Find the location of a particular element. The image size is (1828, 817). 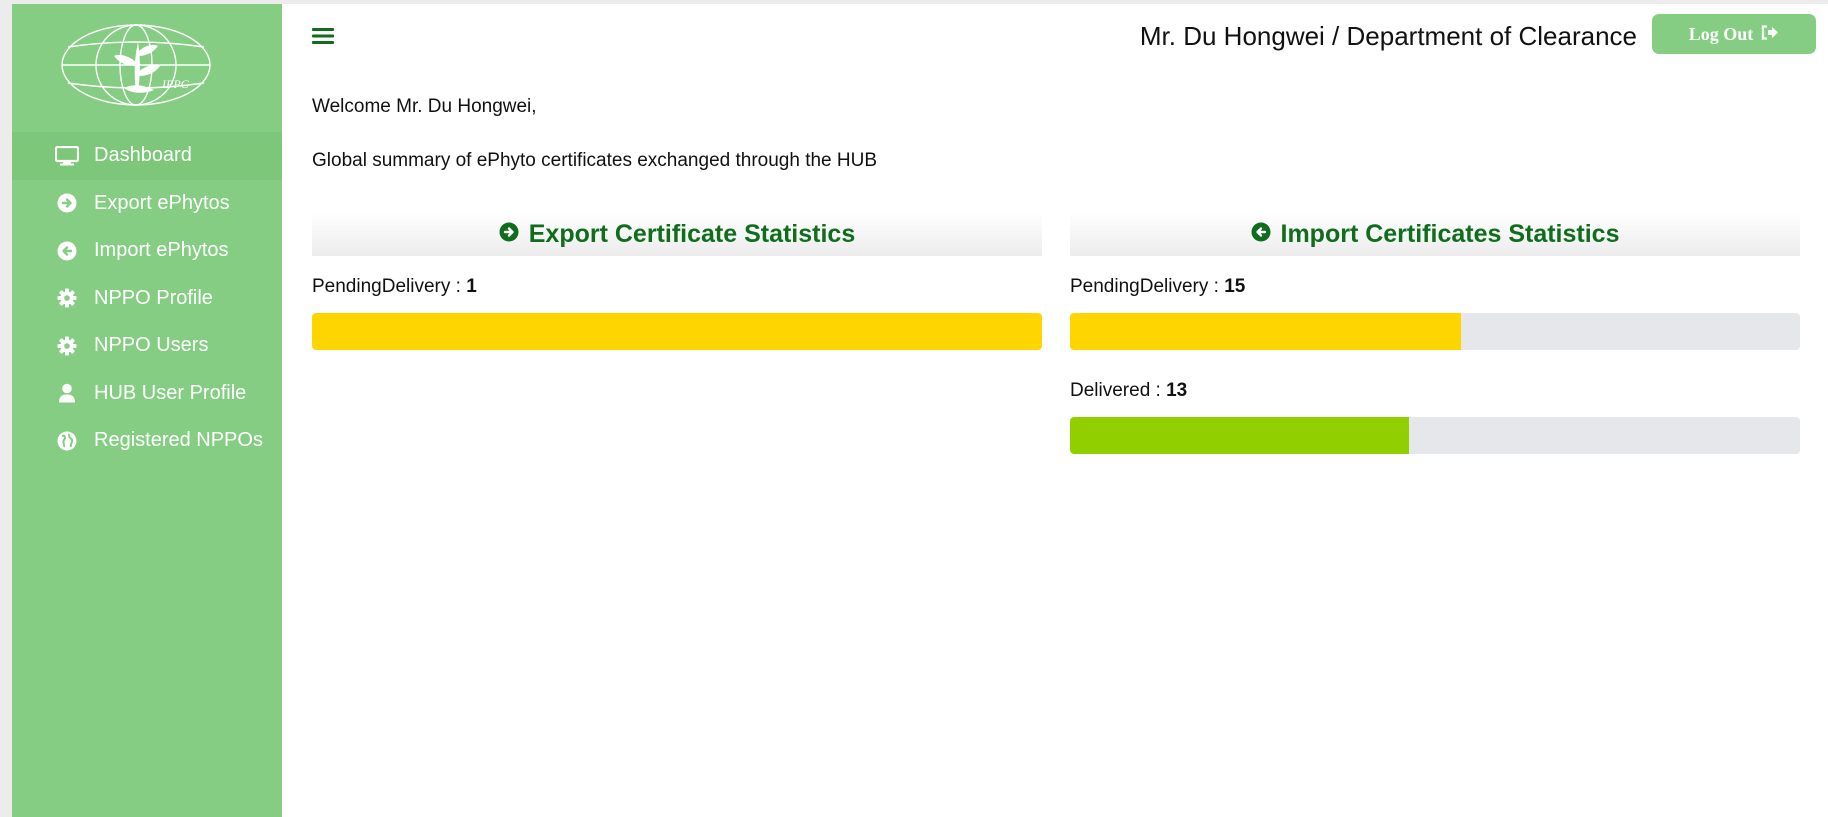

sidebar-item-label: Export ePhytos is located at coordinates (162, 202).